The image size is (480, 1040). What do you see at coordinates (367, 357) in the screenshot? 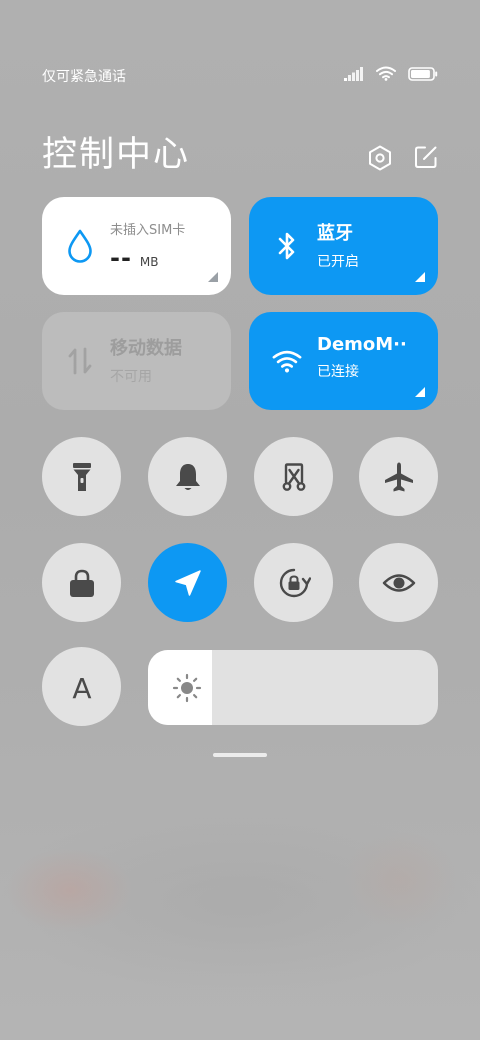
I see `wifi-text: DemoM·· 已连接` at bounding box center [367, 357].